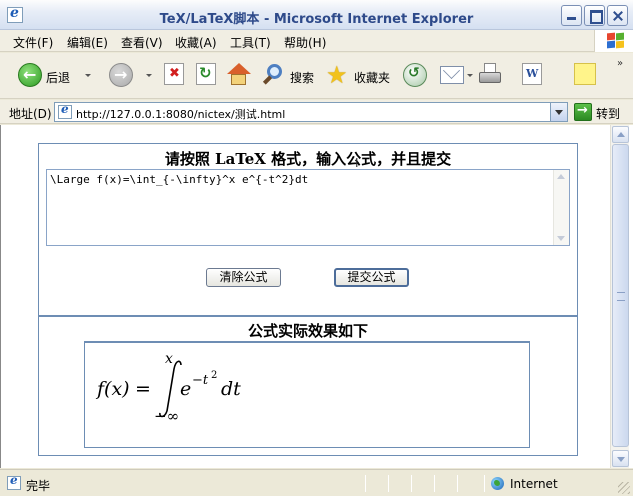 The image size is (633, 496). Describe the element at coordinates (238, 75) in the screenshot. I see `home-icon` at that location.